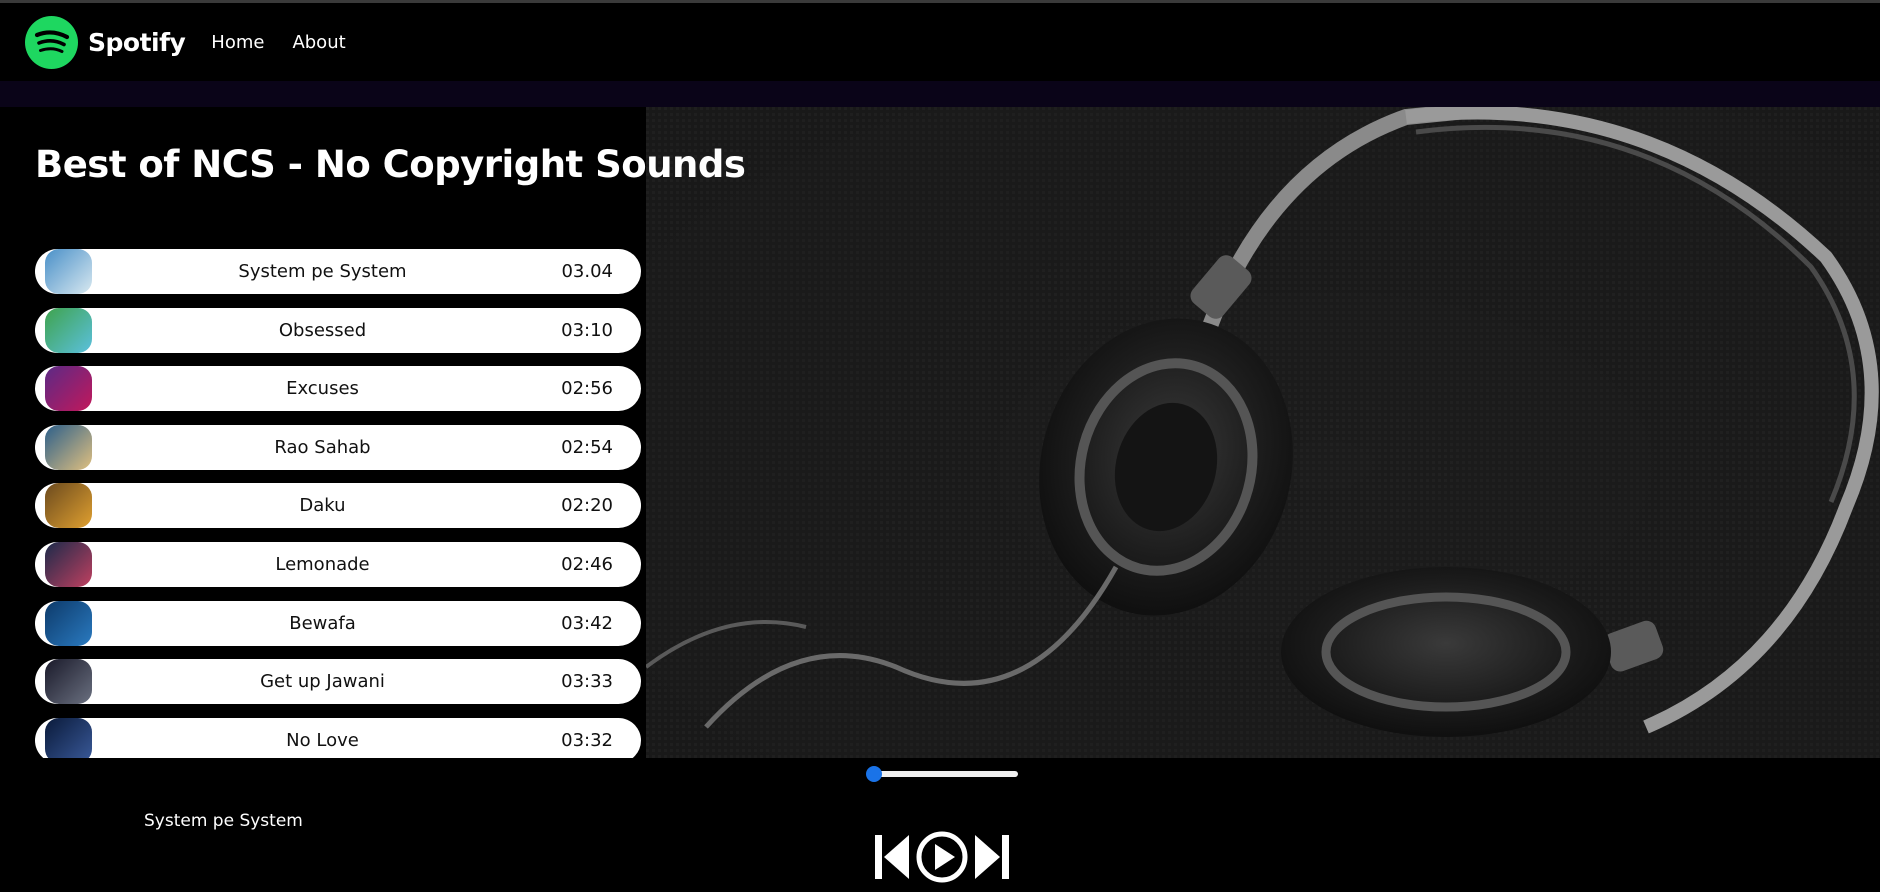  Describe the element at coordinates (322, 447) in the screenshot. I see `song-name: Rao Sahab` at that location.